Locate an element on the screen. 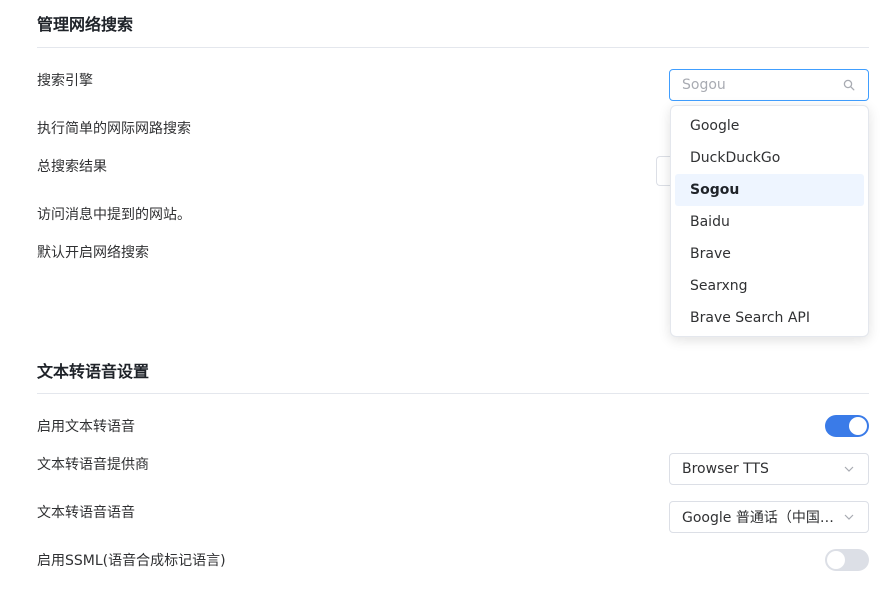  default-web-search-label: 默认开启网络搜索 is located at coordinates (93, 253).